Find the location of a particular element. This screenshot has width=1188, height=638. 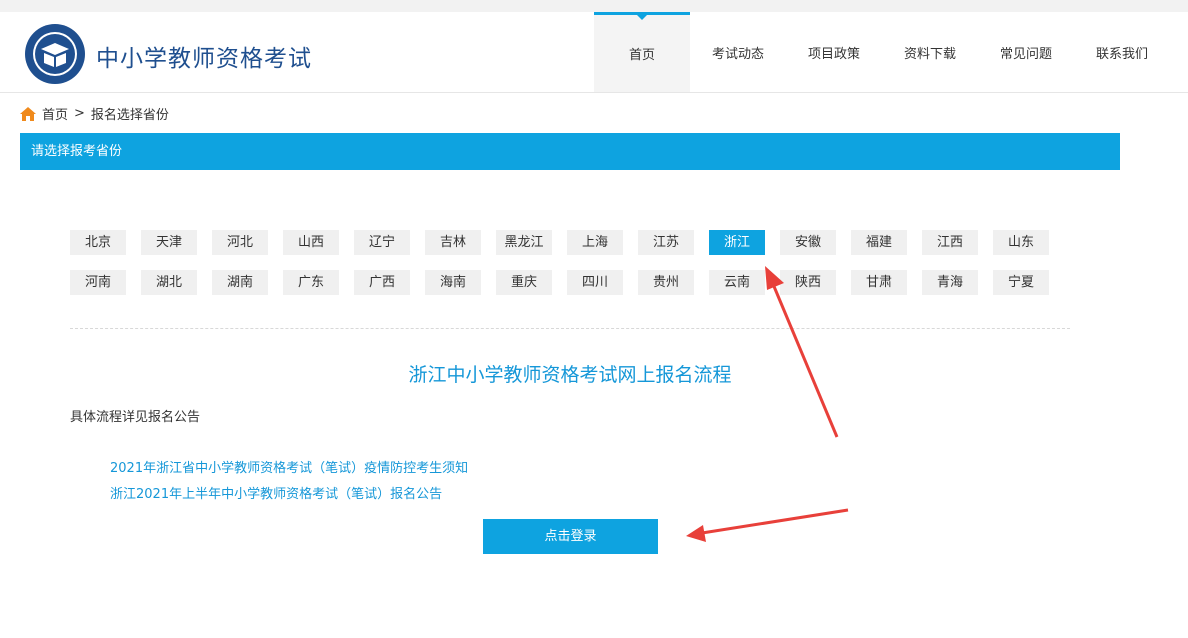

nav-item-0: 首页 is located at coordinates (642, 52).